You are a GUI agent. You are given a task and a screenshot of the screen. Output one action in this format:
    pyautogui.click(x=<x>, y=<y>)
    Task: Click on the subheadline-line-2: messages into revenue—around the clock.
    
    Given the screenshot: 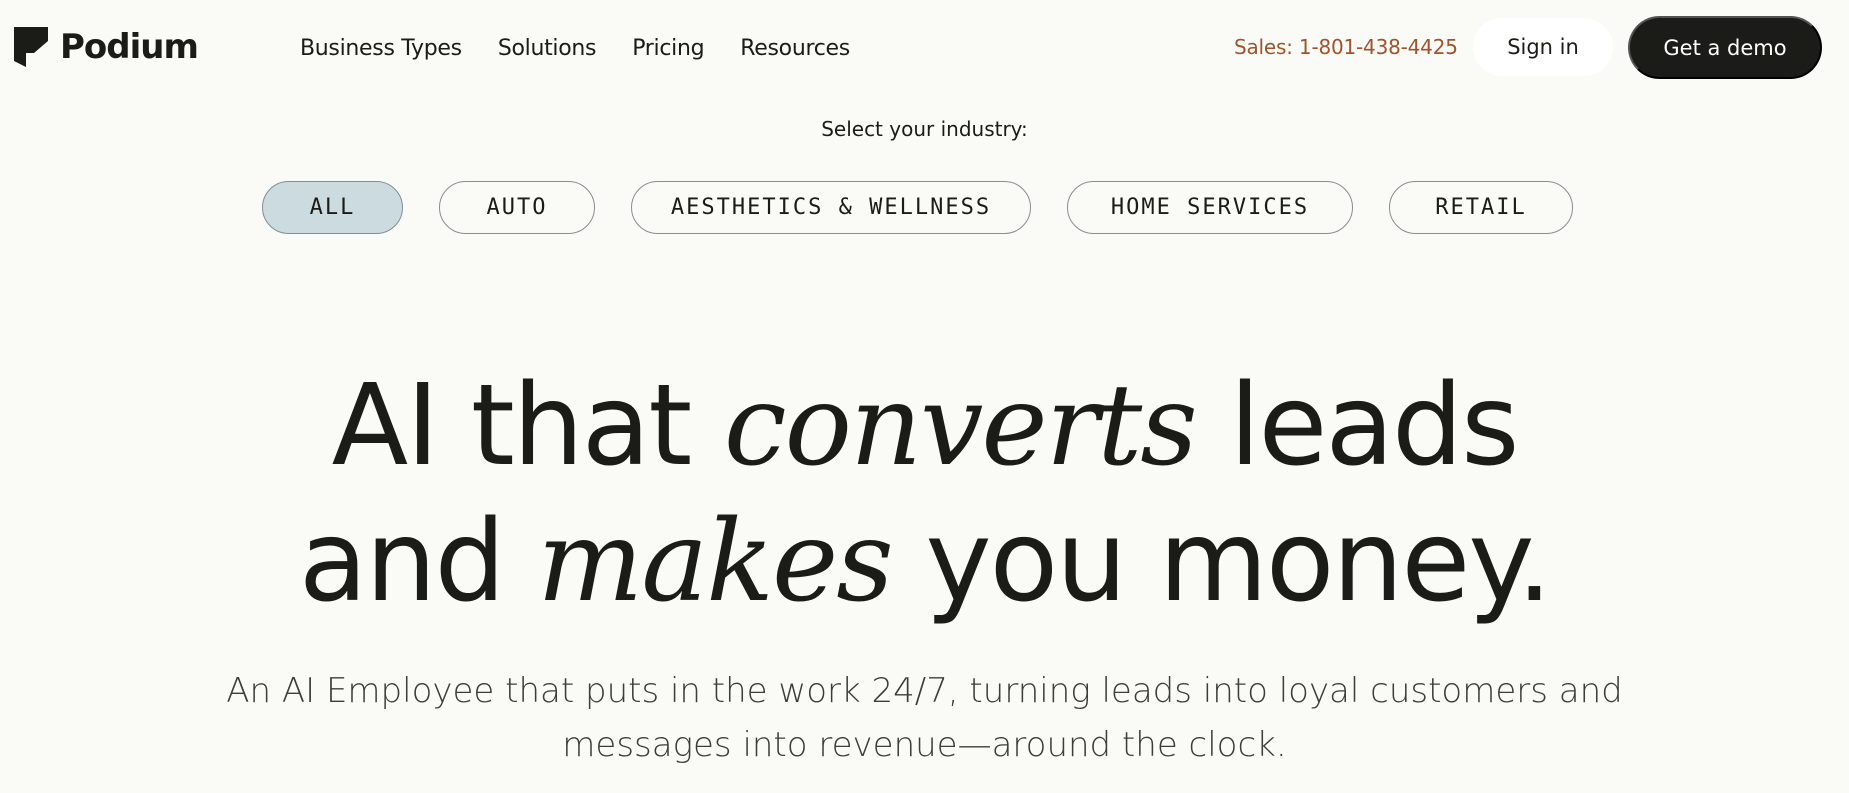 What is the action you would take?
    pyautogui.click(x=924, y=745)
    